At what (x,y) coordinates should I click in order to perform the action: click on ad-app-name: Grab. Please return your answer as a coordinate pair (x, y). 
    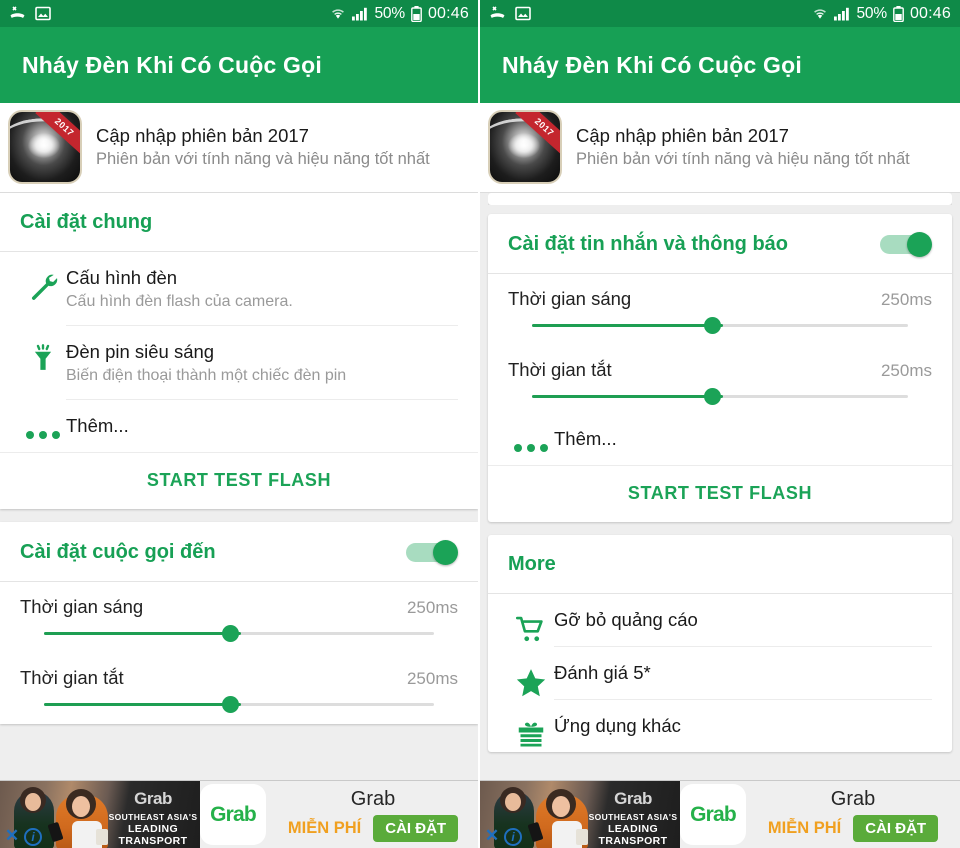
    Looking at the image, I should click on (373, 798).